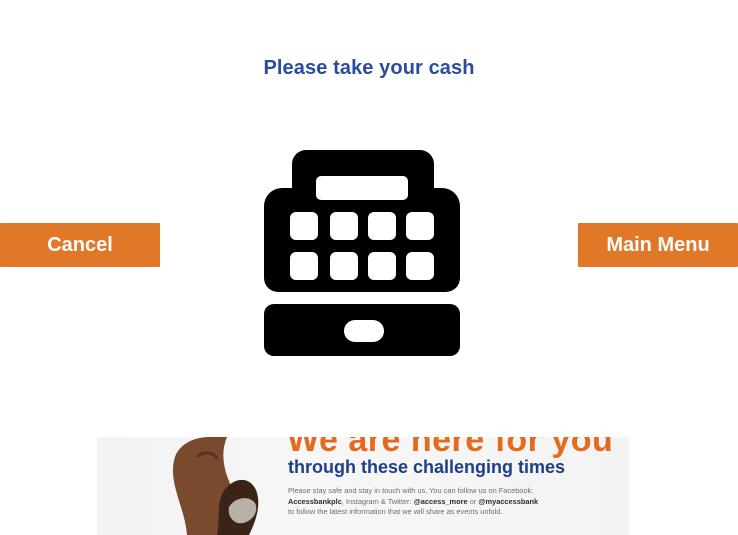 The image size is (738, 535). Describe the element at coordinates (427, 467) in the screenshot. I see `banner-subheadline: through these challenging times` at that location.